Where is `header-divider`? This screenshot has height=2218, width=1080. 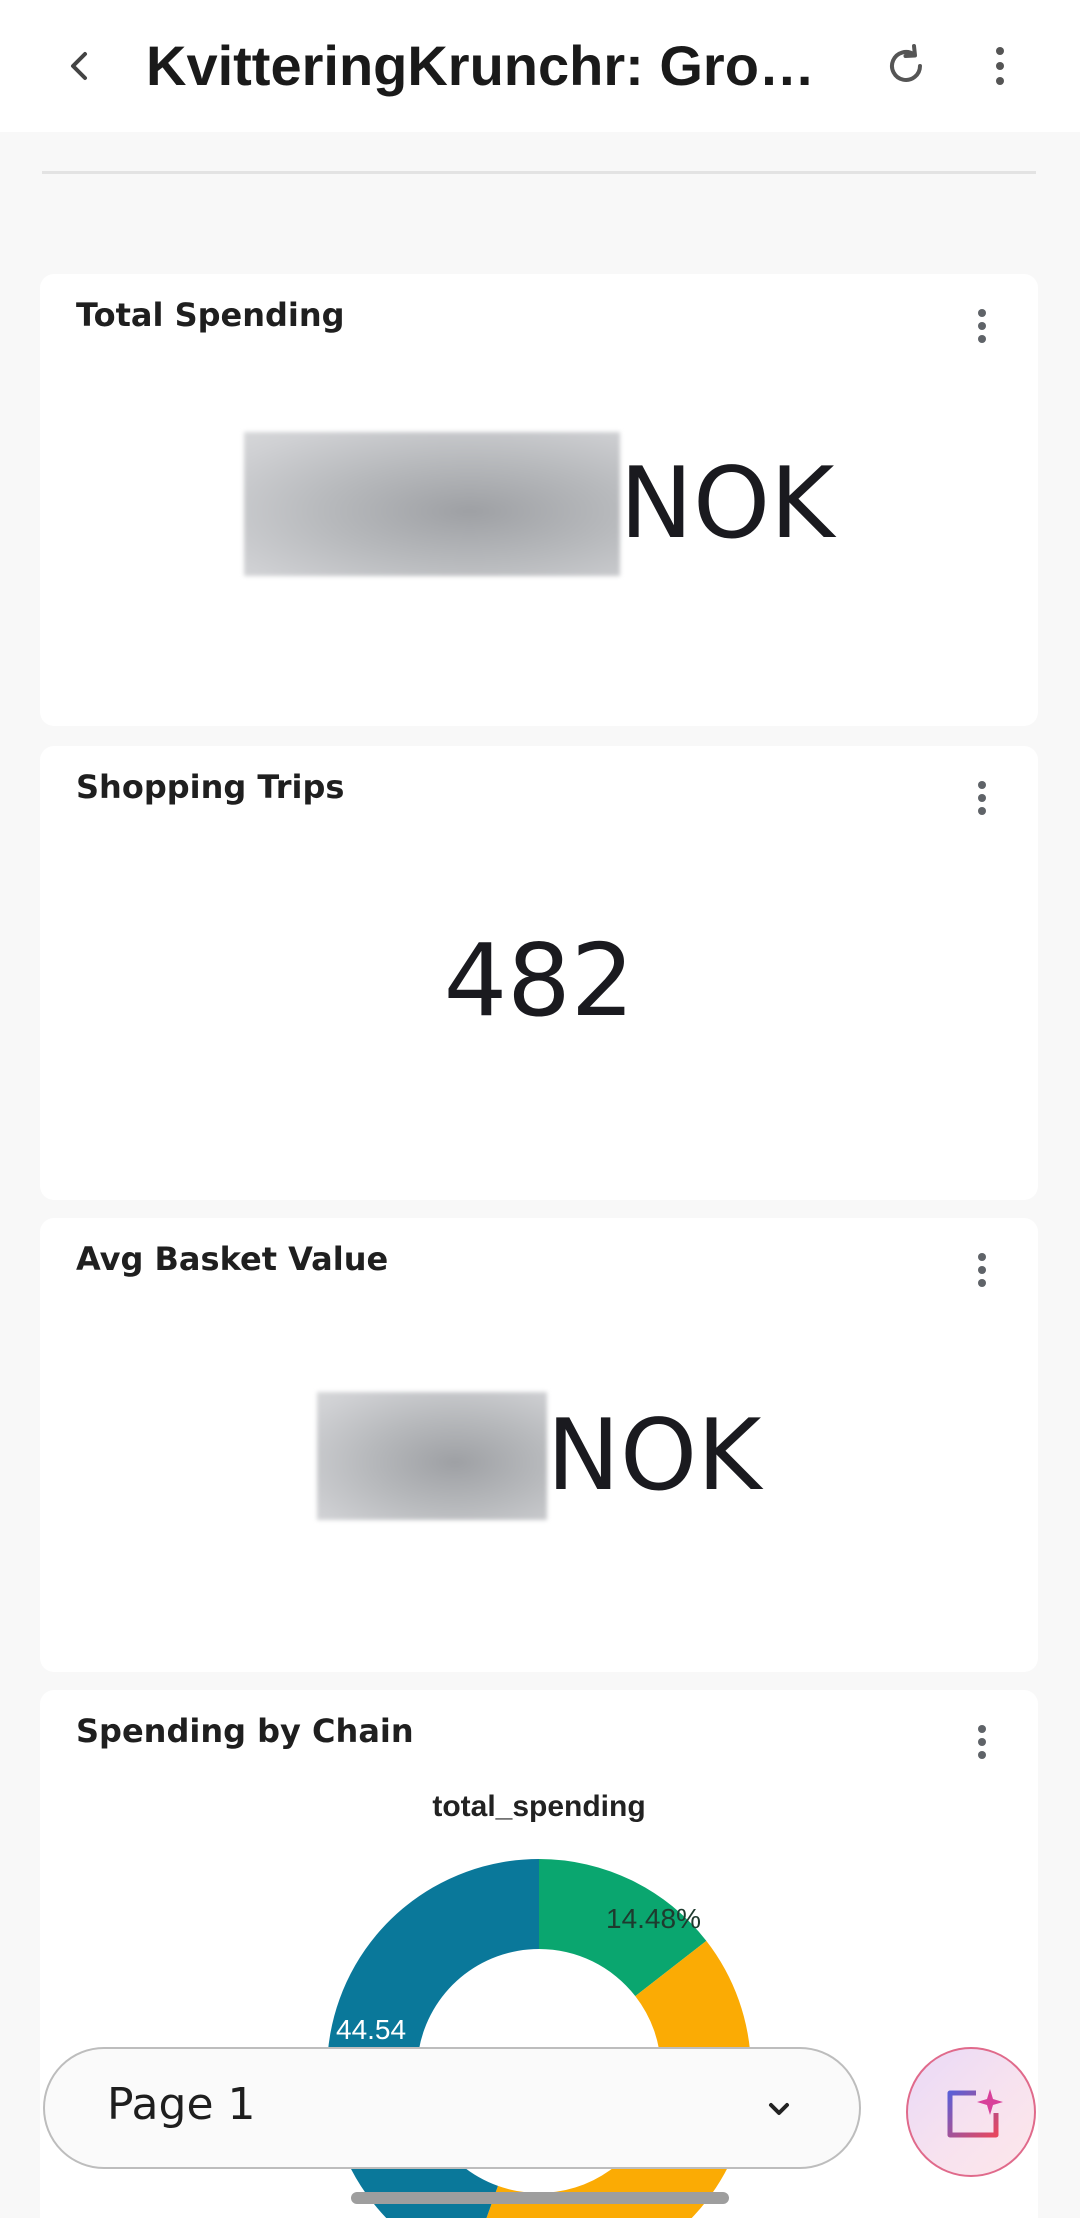 header-divider is located at coordinates (539, 172).